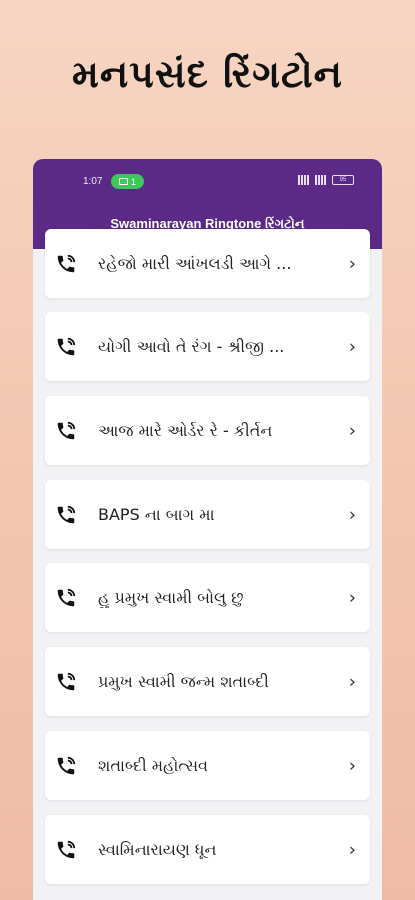  What do you see at coordinates (157, 849) in the screenshot?
I see `item-label: સ્વામિનારાયણ ધૂન` at bounding box center [157, 849].